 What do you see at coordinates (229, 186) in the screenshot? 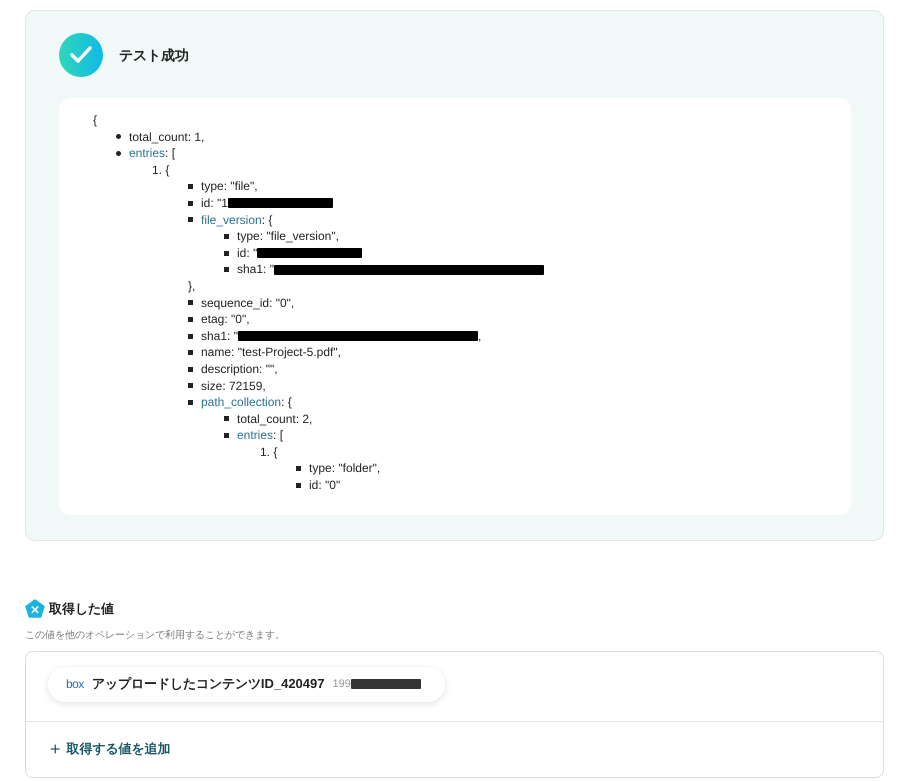
I see `json-line: type: "file",` at bounding box center [229, 186].